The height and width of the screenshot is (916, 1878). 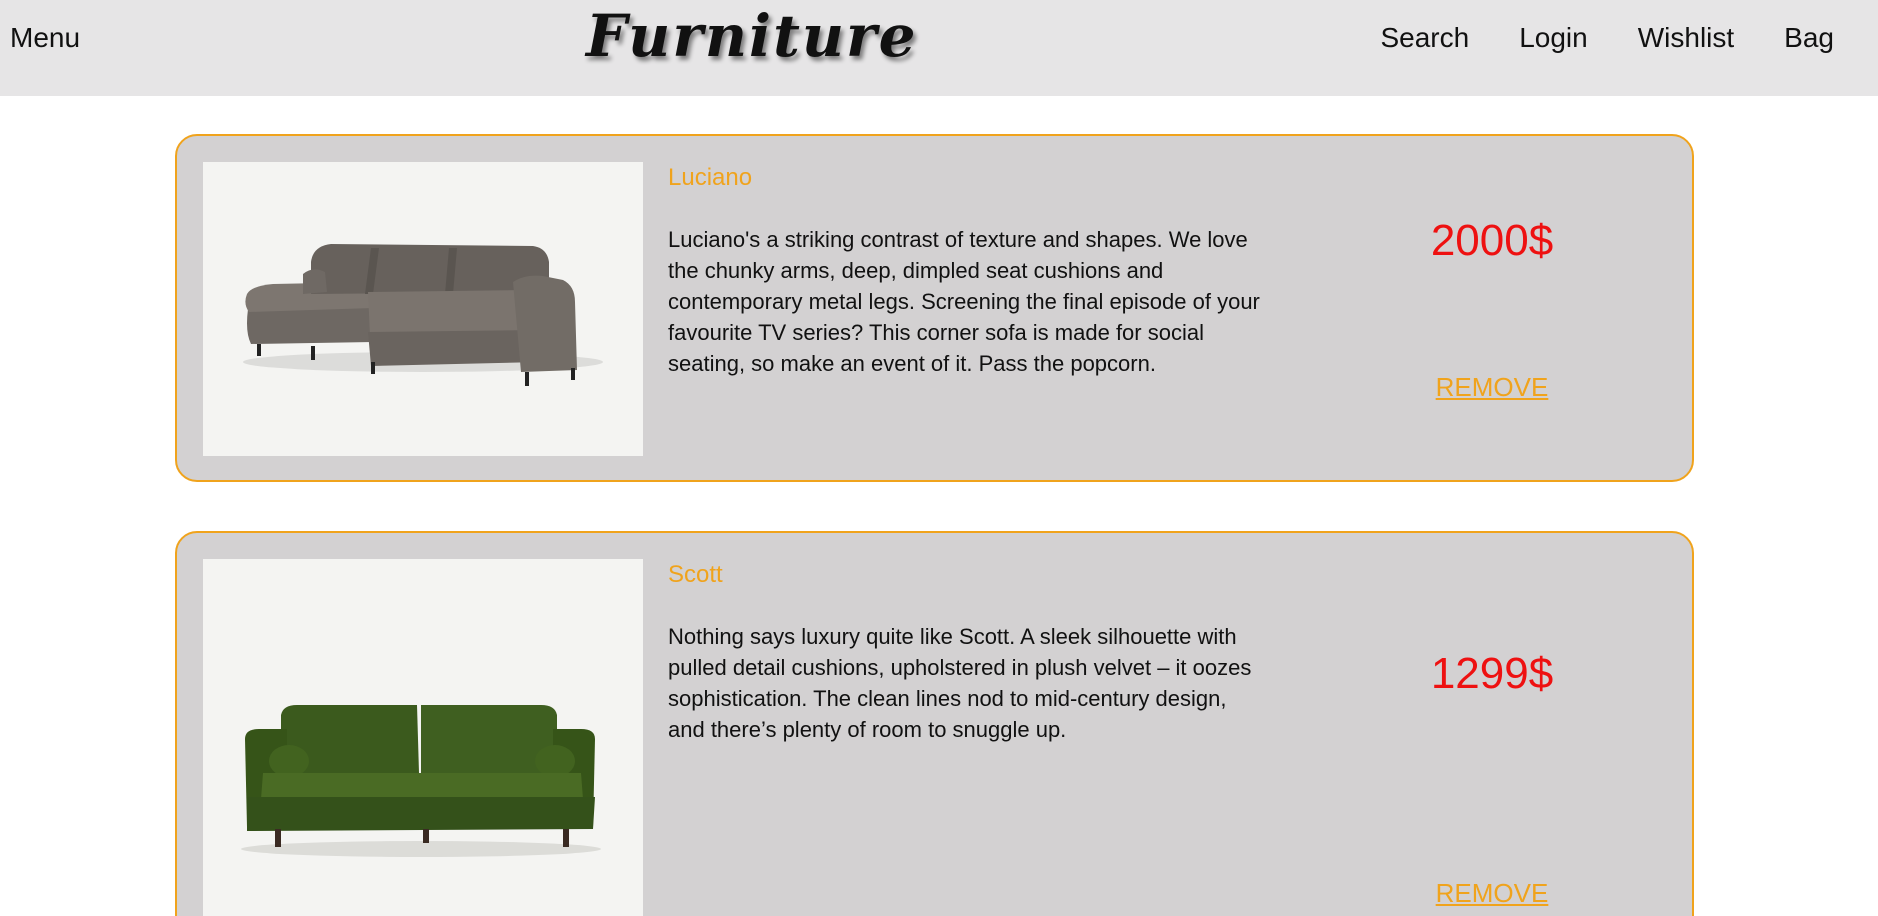 I want to click on product-image-green-velvet-sofa, so click(x=423, y=737).